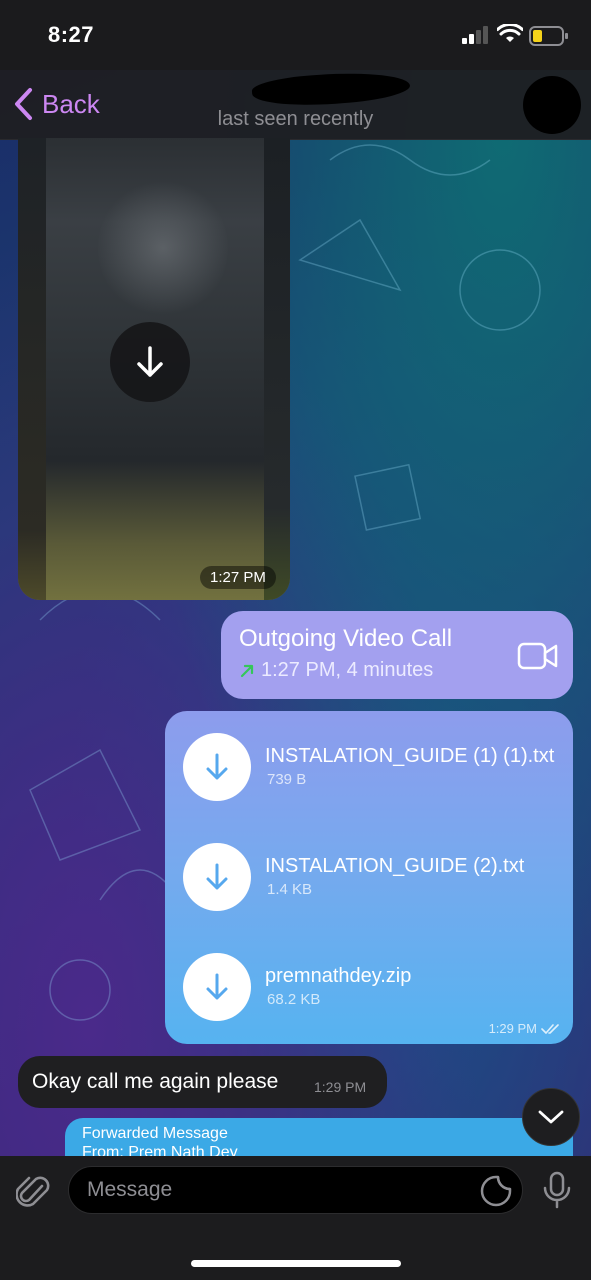 This screenshot has width=591, height=1280. Describe the element at coordinates (496, 1191) in the screenshot. I see `sticker-icon` at that location.